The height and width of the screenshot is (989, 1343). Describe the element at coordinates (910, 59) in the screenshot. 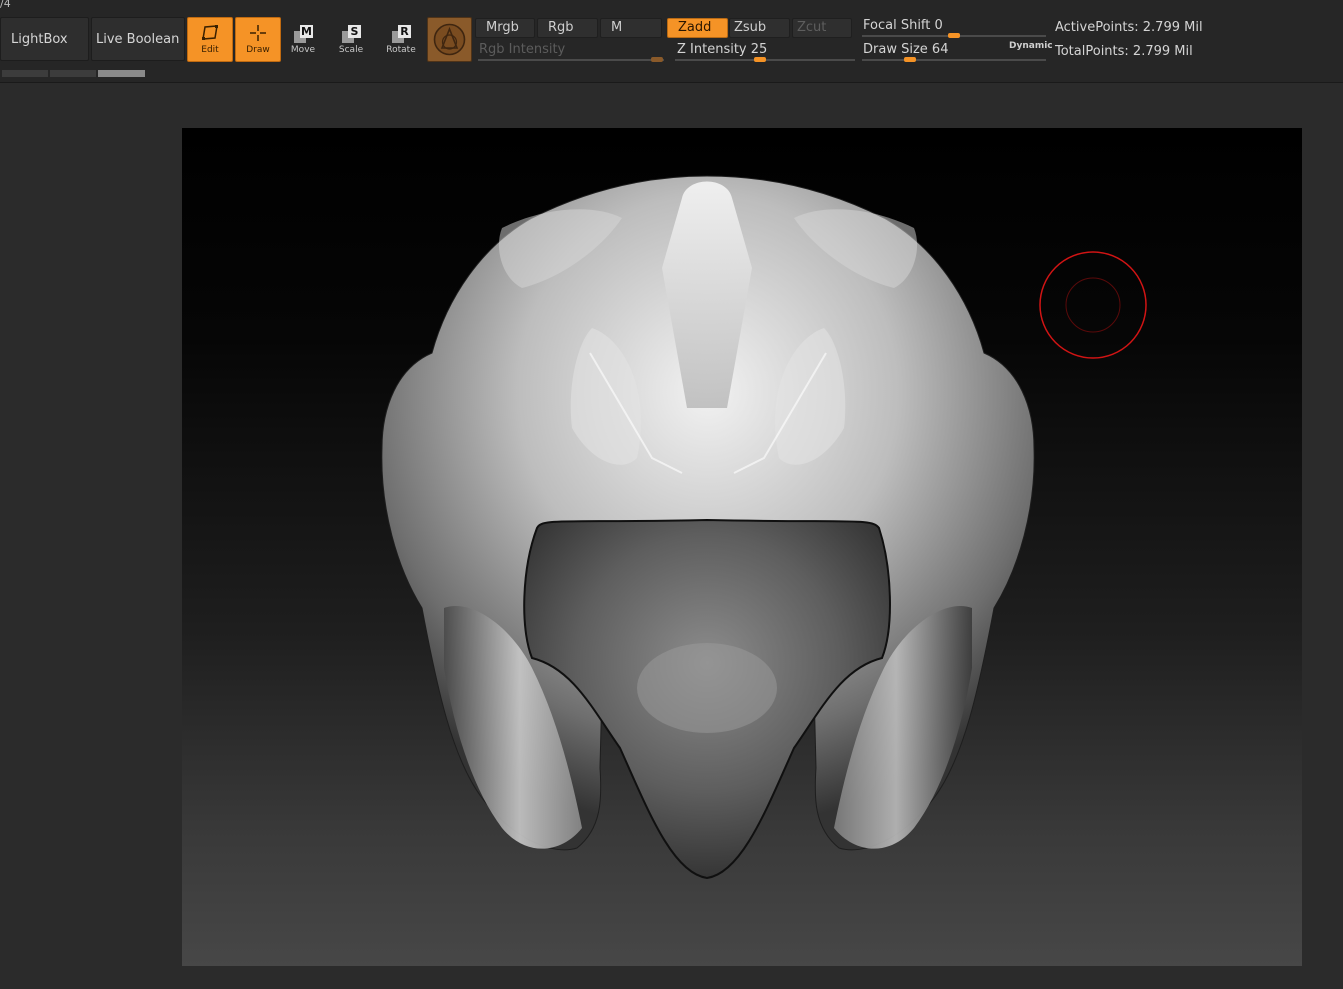

I see `draw-size-knob` at that location.